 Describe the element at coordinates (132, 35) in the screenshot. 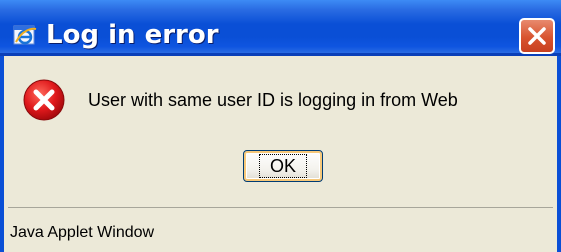

I see `window-title: Log in error` at that location.